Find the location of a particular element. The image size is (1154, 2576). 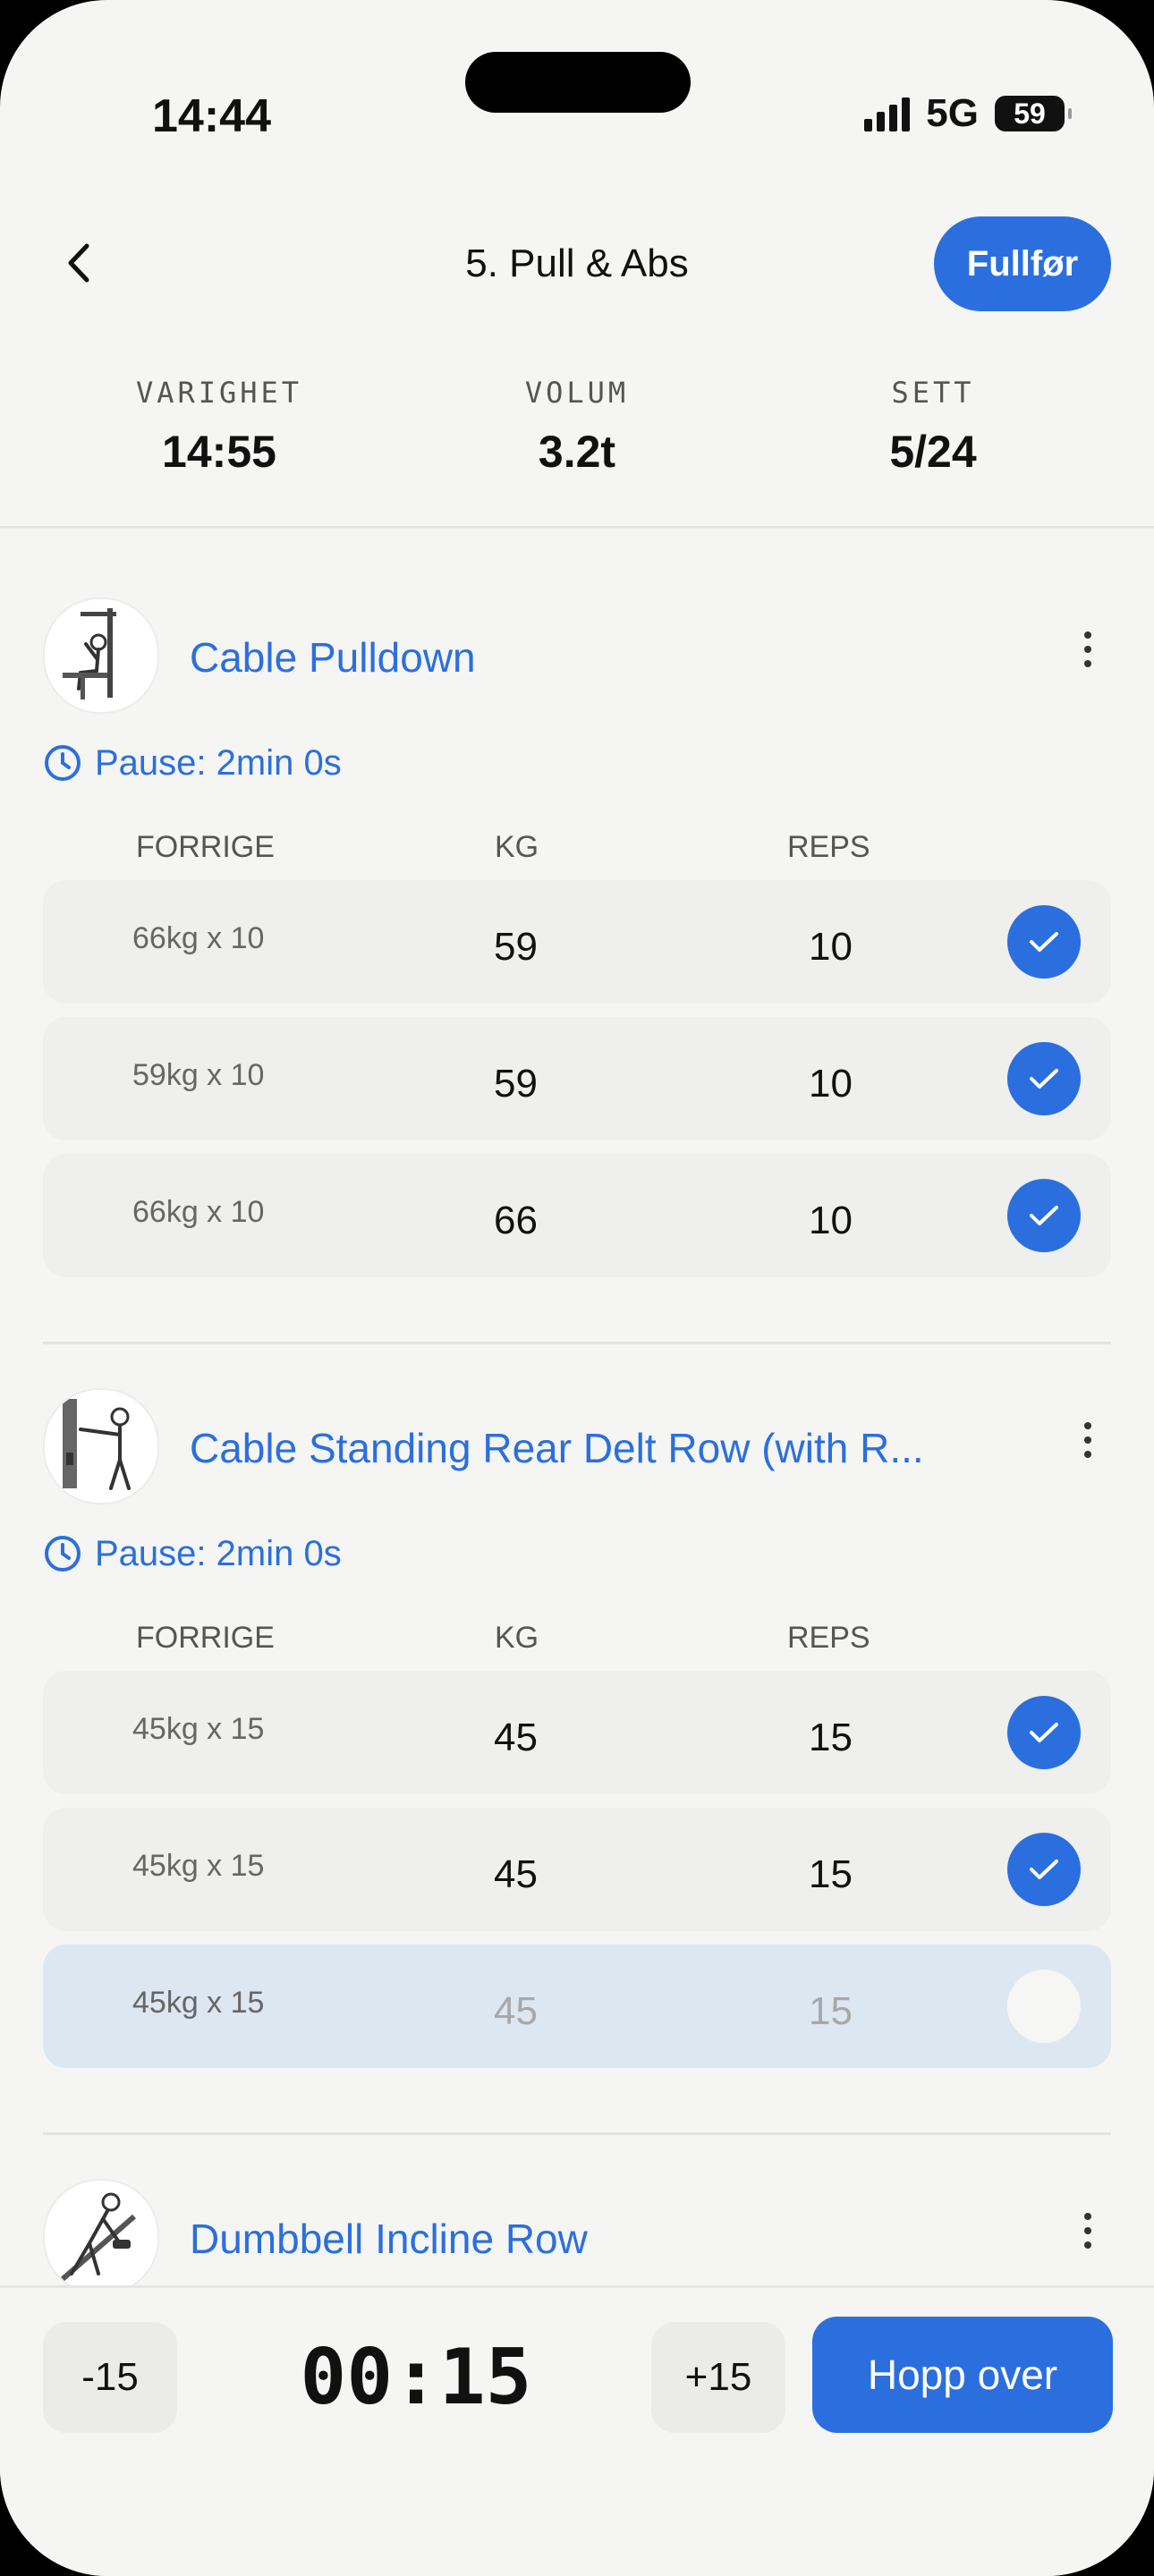

status-time: 14:44 is located at coordinates (211, 116).